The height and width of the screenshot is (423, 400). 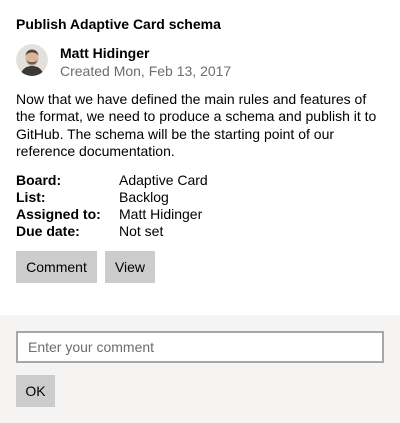 I want to click on author-avatar-icon, so click(x=32, y=60).